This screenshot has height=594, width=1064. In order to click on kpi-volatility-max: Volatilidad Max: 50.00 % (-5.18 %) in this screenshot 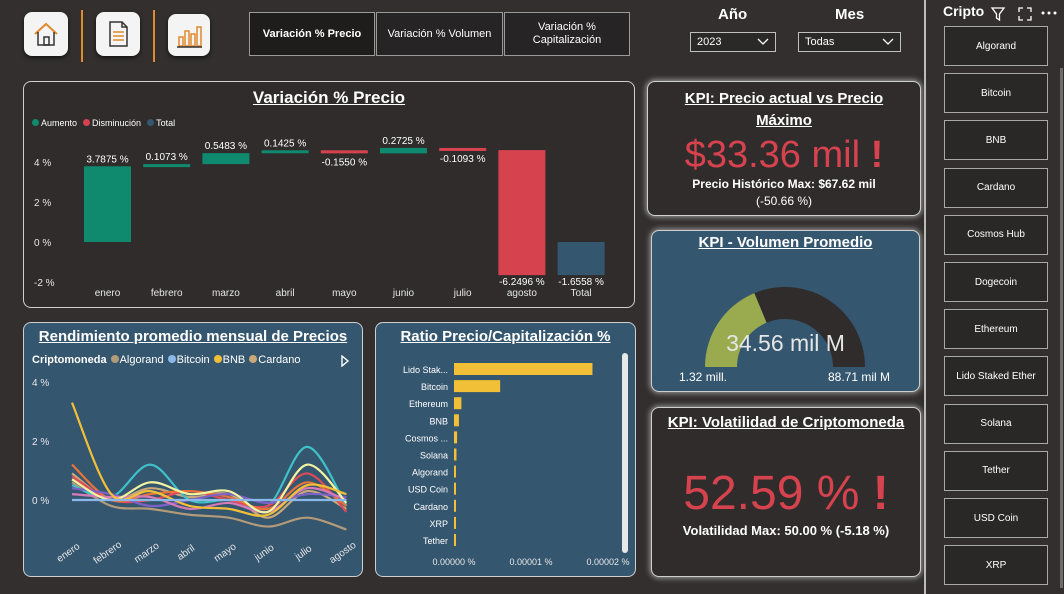, I will do `click(786, 530)`.